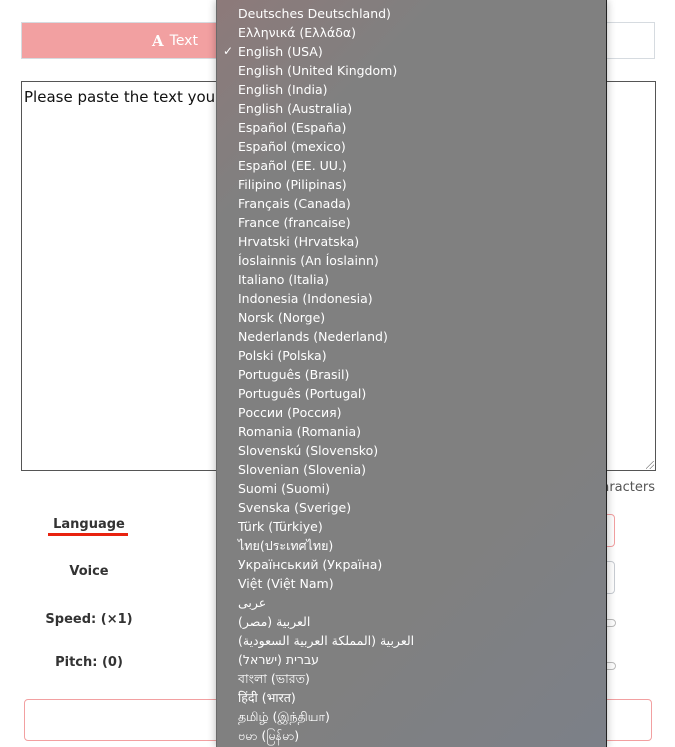 Image resolution: width=675 pixels, height=747 pixels. Describe the element at coordinates (650, 465) in the screenshot. I see `resize-handle` at that location.